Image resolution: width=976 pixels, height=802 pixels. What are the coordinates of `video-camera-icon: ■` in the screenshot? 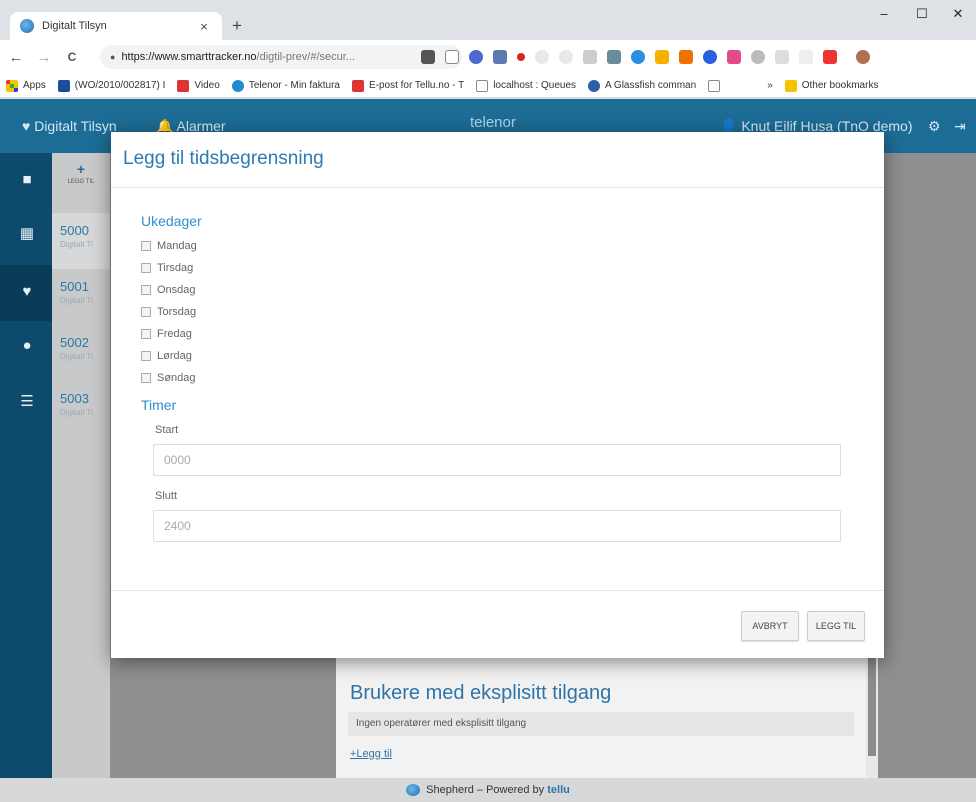 It's located at (27, 180).